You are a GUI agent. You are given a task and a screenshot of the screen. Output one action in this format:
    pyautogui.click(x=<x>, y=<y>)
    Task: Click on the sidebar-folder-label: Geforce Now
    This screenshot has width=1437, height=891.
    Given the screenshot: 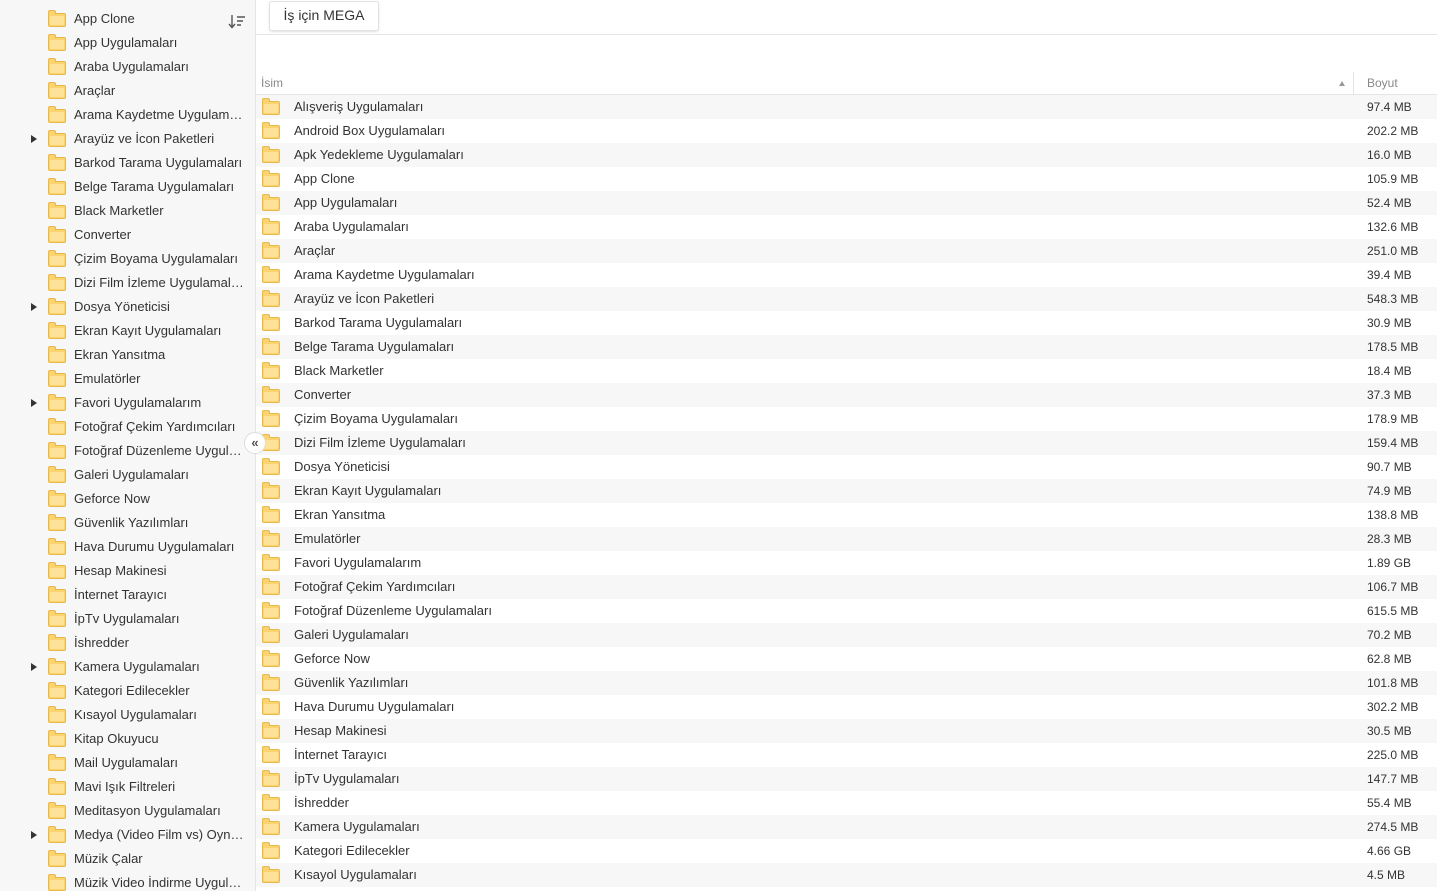 What is the action you would take?
    pyautogui.click(x=112, y=498)
    